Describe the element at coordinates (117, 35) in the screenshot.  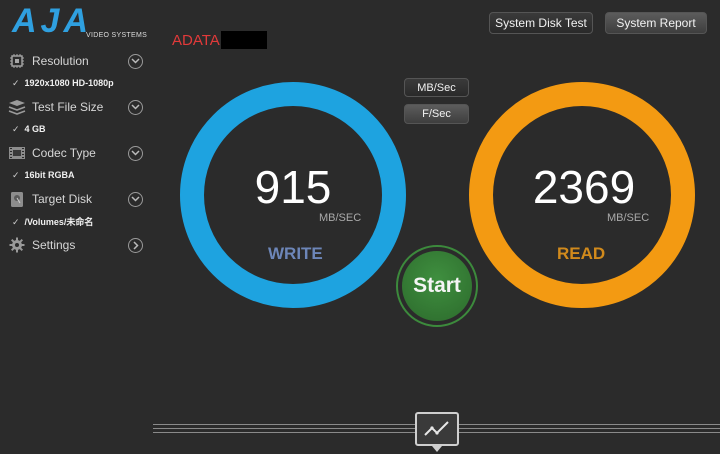
I see `logo-tagline: VIDEO SYSTEMS` at that location.